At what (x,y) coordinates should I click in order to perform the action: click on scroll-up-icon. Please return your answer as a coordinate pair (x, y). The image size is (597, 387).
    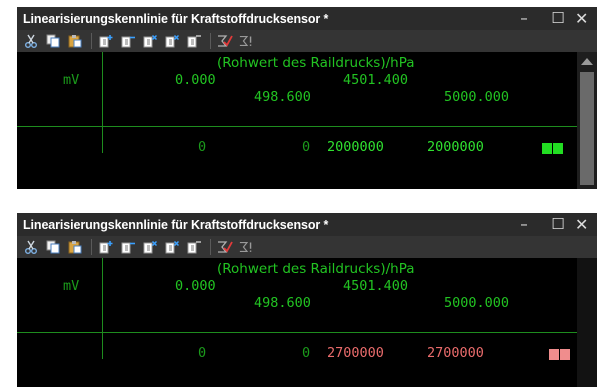
    Looking at the image, I should click on (587, 61).